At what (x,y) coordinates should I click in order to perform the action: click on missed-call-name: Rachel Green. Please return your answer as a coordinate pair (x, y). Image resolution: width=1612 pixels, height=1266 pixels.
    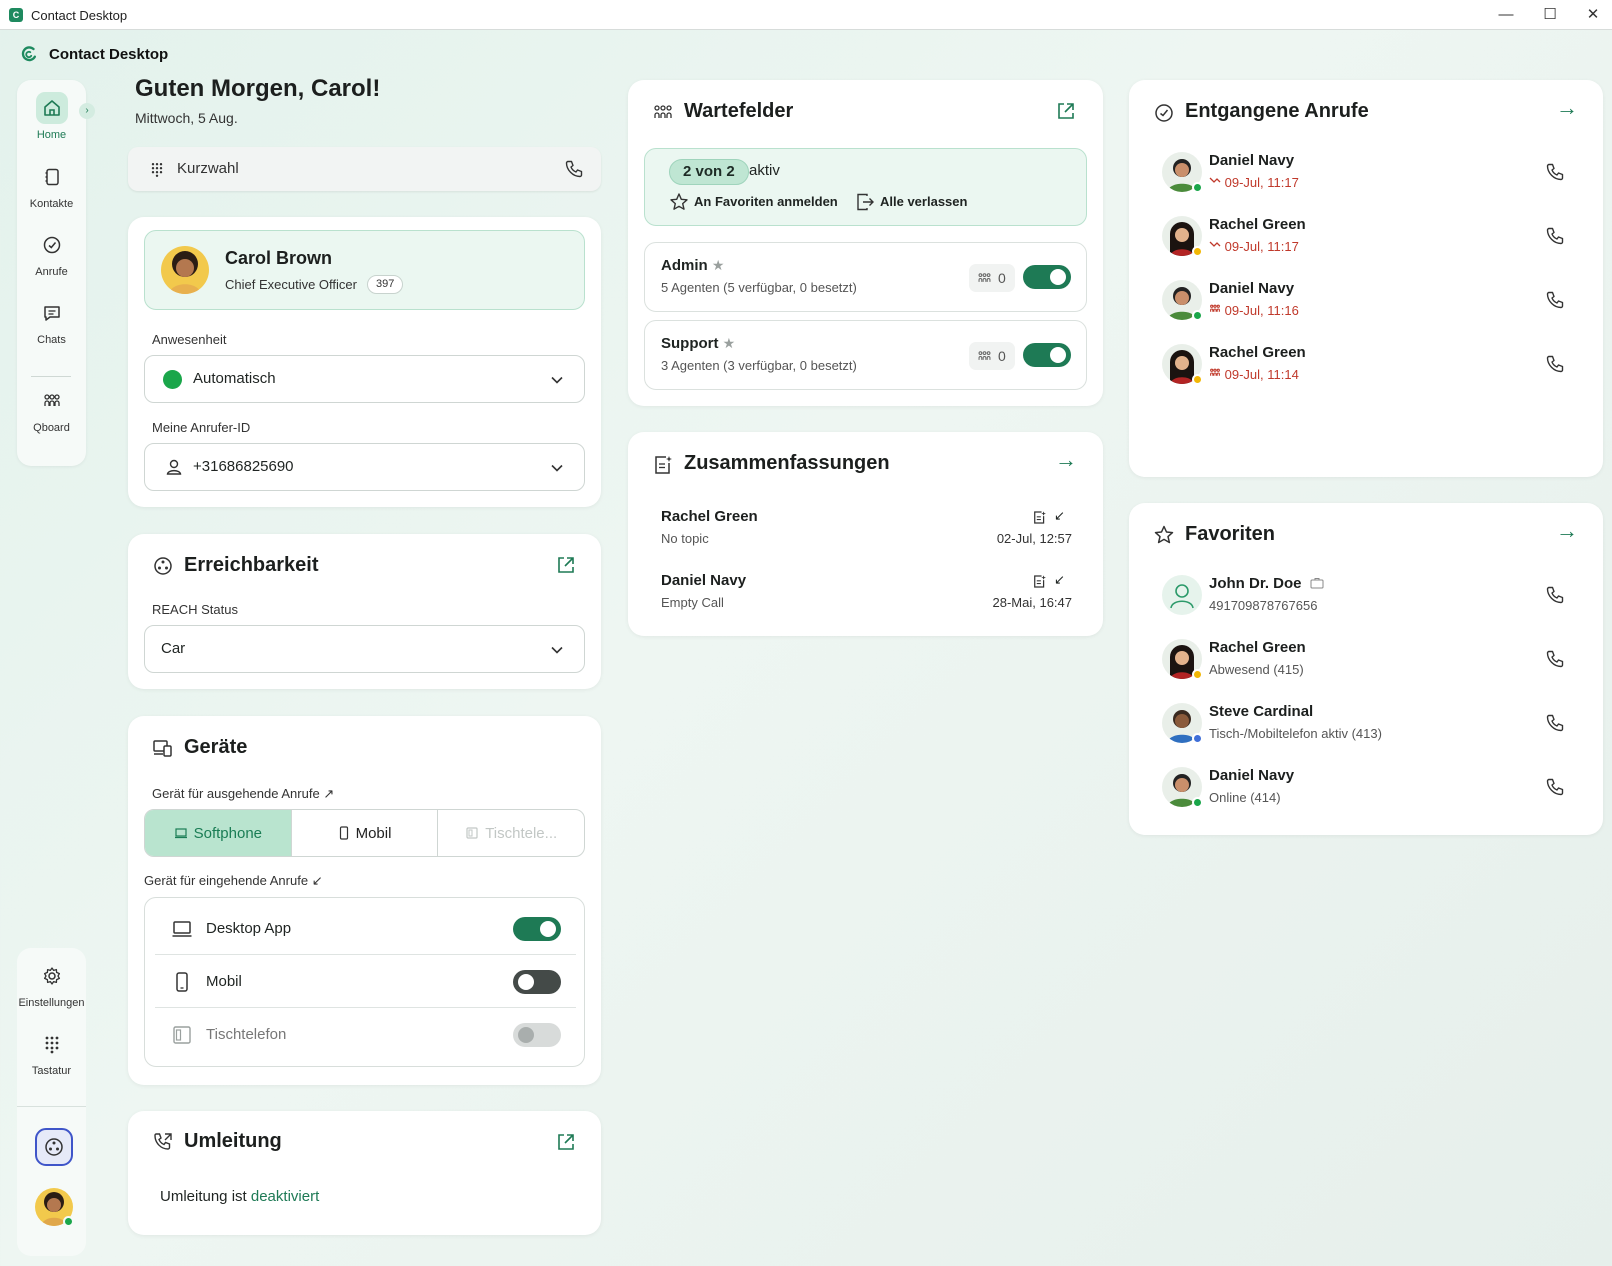
    Looking at the image, I should click on (1257, 352).